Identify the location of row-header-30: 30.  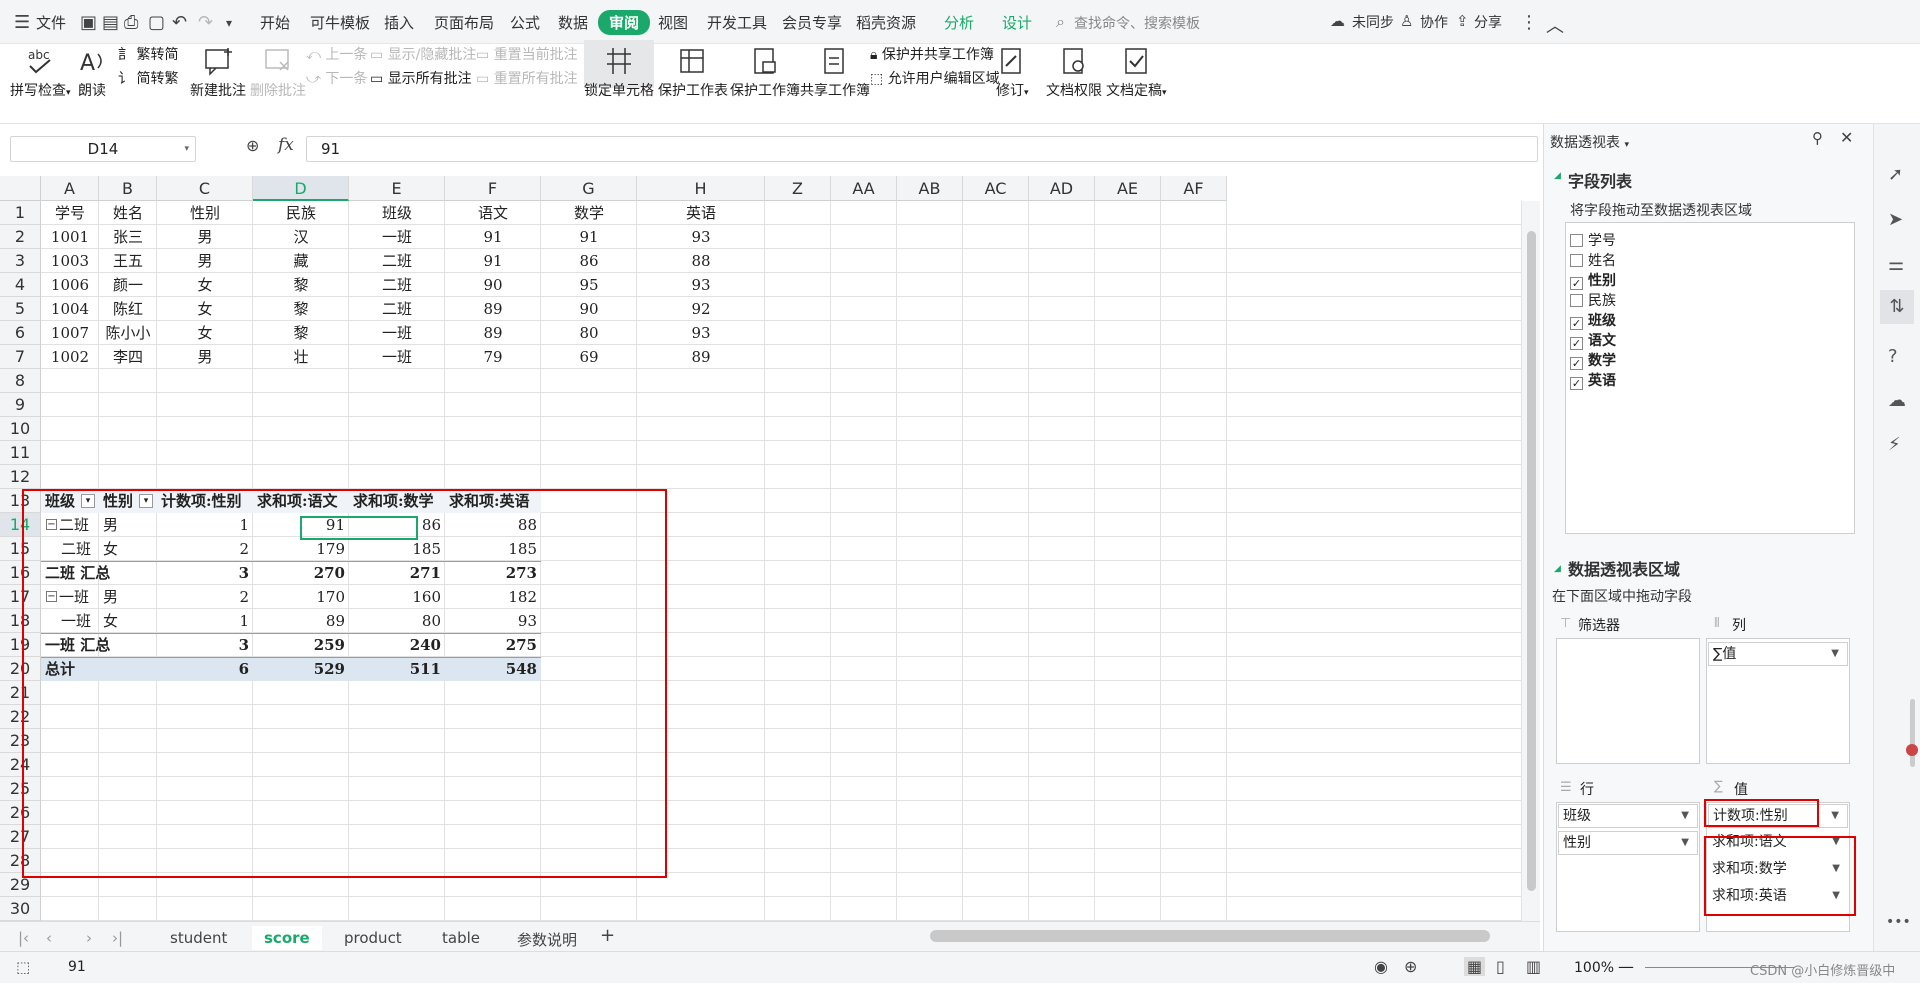
(20, 909).